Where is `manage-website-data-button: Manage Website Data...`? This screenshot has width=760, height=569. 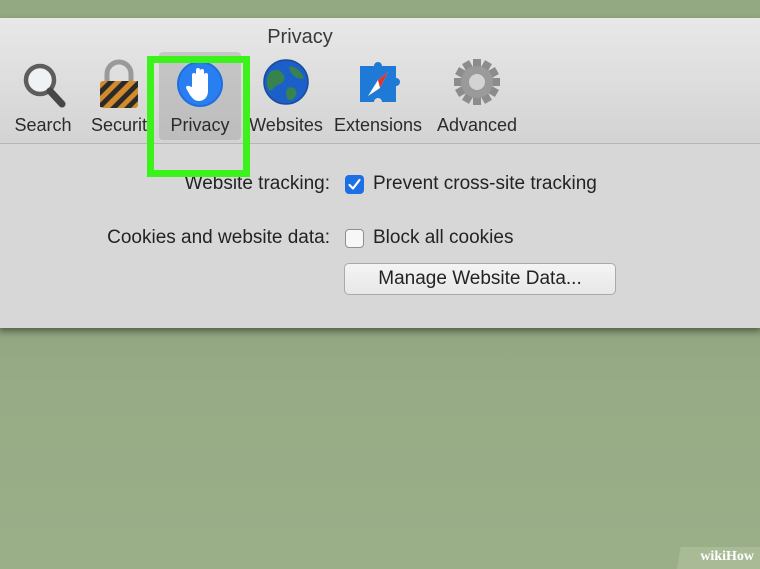 manage-website-data-button: Manage Website Data... is located at coordinates (480, 279).